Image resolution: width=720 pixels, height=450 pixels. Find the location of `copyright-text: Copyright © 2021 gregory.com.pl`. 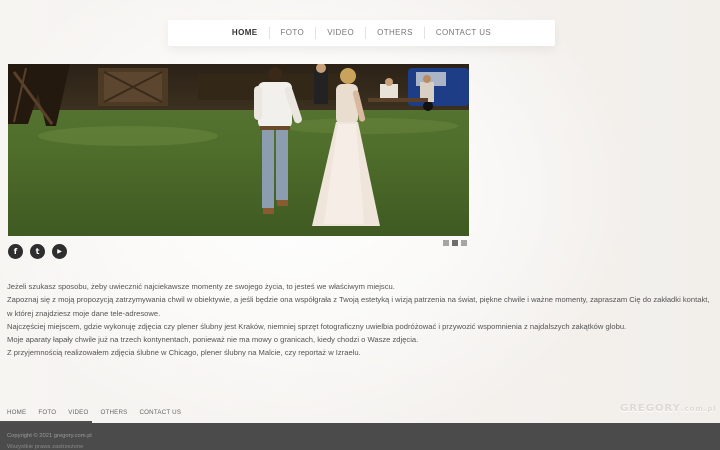

copyright-text: Copyright © 2021 gregory.com.pl is located at coordinates (49, 436).